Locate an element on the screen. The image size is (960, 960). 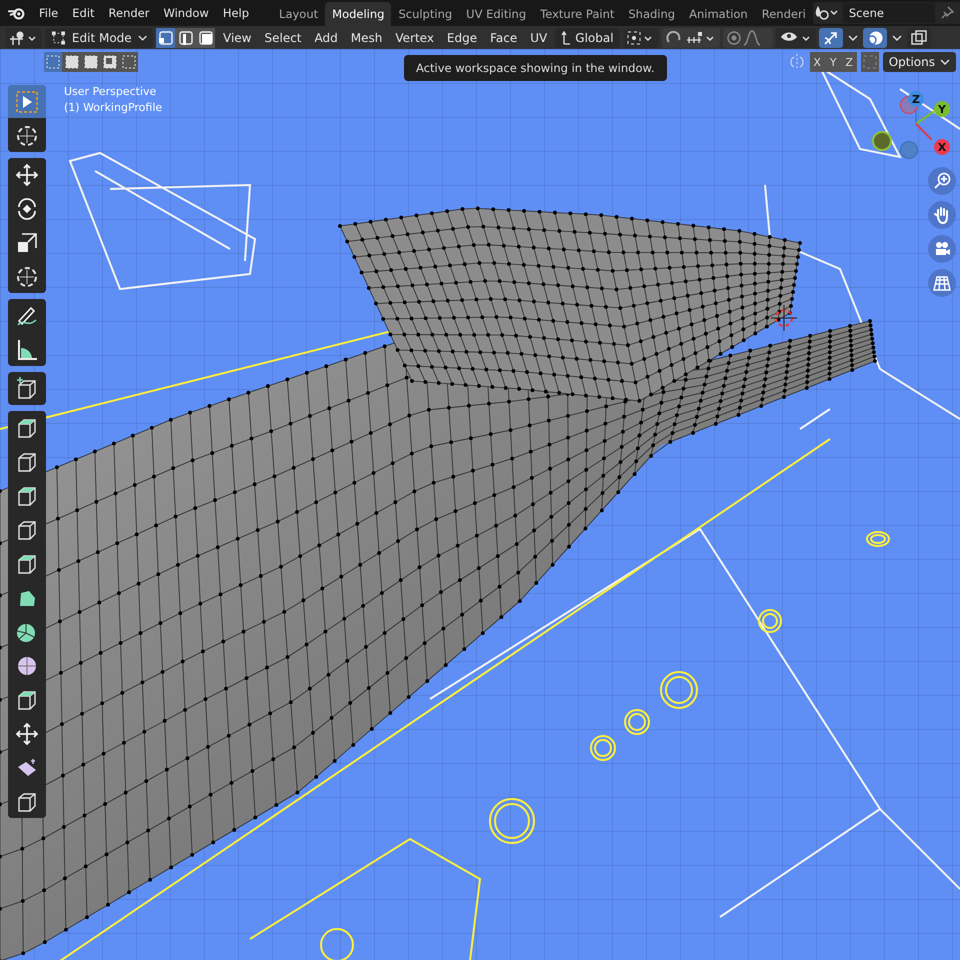
orientation-dropdown: Global is located at coordinates (587, 38).